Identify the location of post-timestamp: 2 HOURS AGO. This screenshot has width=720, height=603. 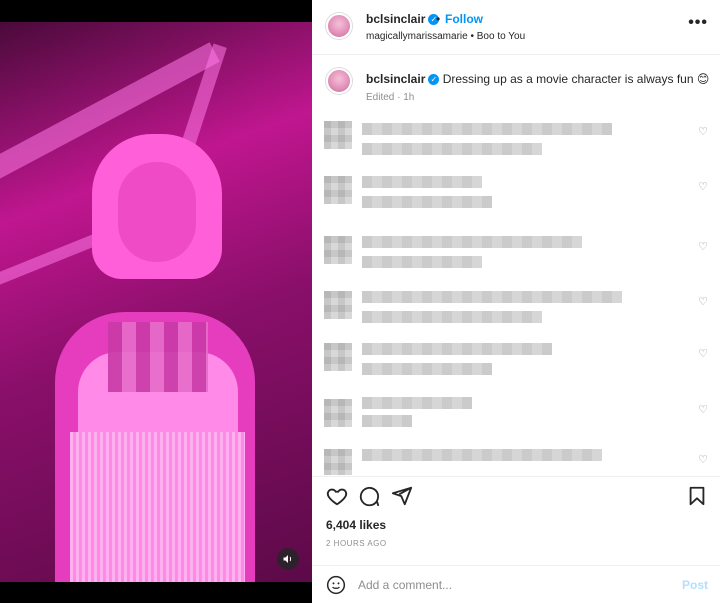
(356, 543).